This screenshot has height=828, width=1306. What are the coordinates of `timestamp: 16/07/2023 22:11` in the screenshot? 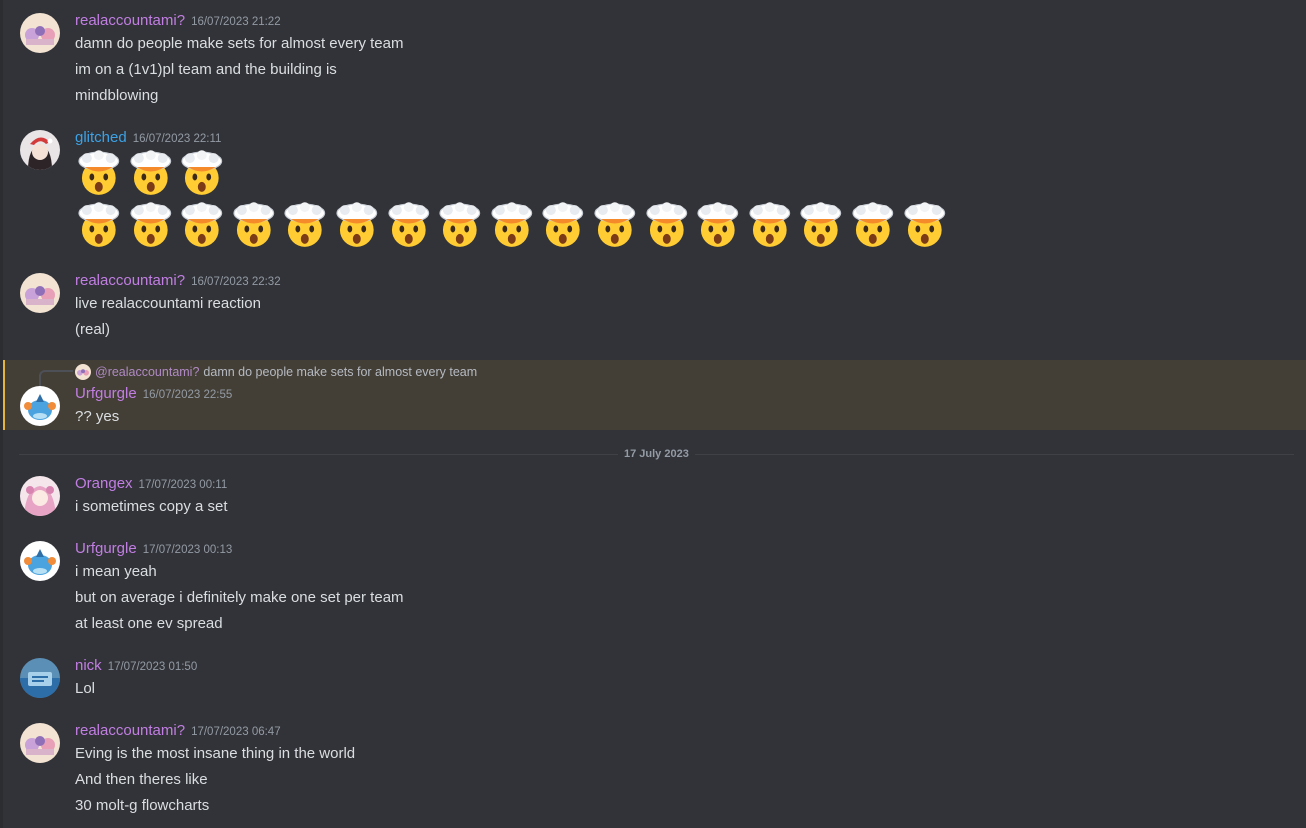 It's located at (177, 139).